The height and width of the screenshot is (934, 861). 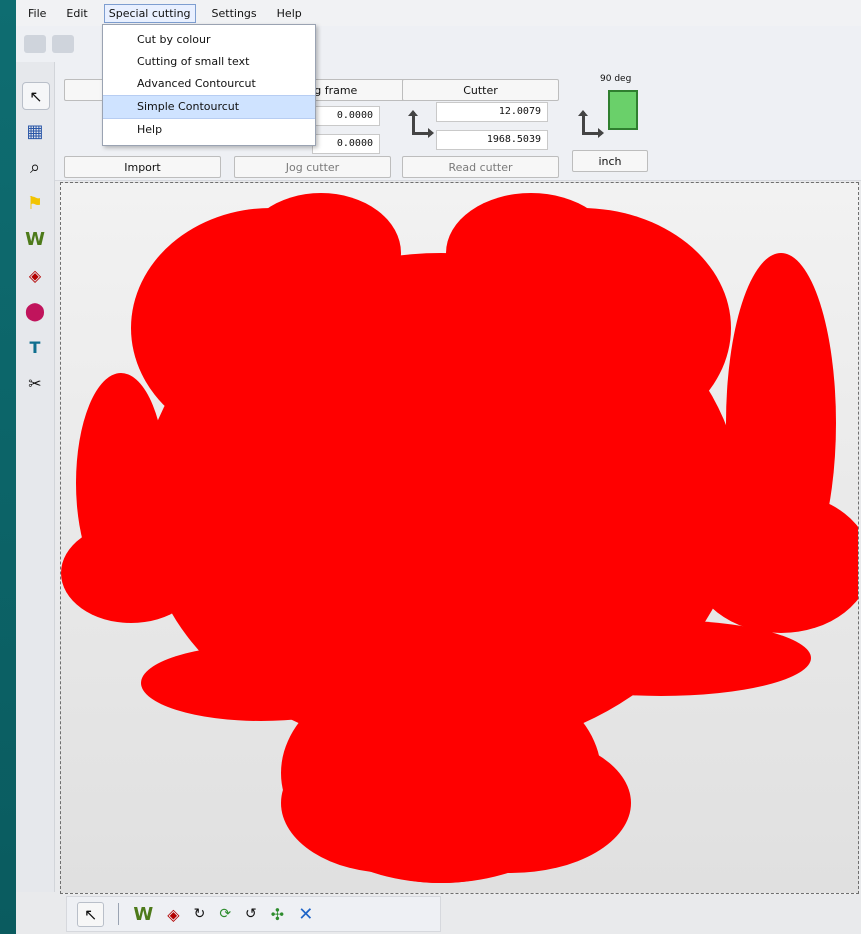 I want to click on cutter-button: Cutter, so click(x=480, y=90).